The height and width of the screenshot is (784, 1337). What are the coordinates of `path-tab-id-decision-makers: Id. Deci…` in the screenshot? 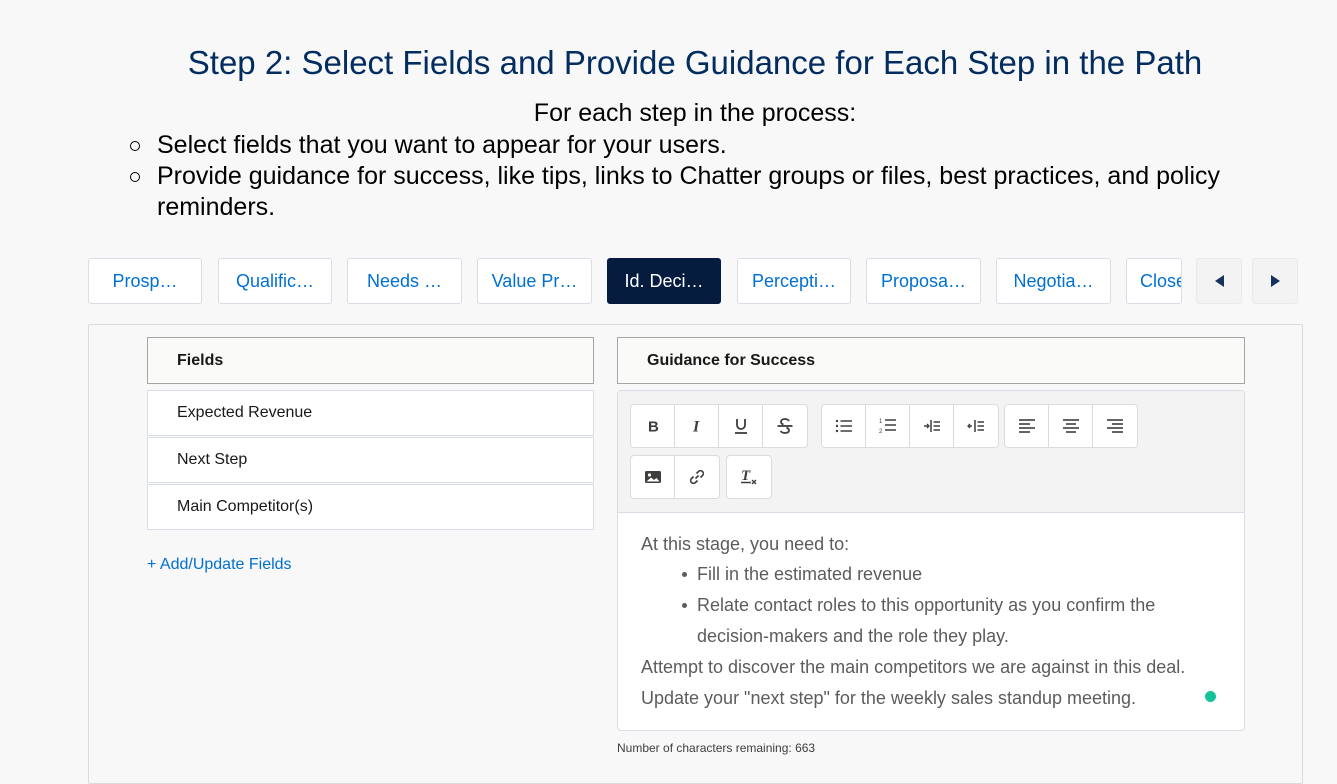 It's located at (664, 281).